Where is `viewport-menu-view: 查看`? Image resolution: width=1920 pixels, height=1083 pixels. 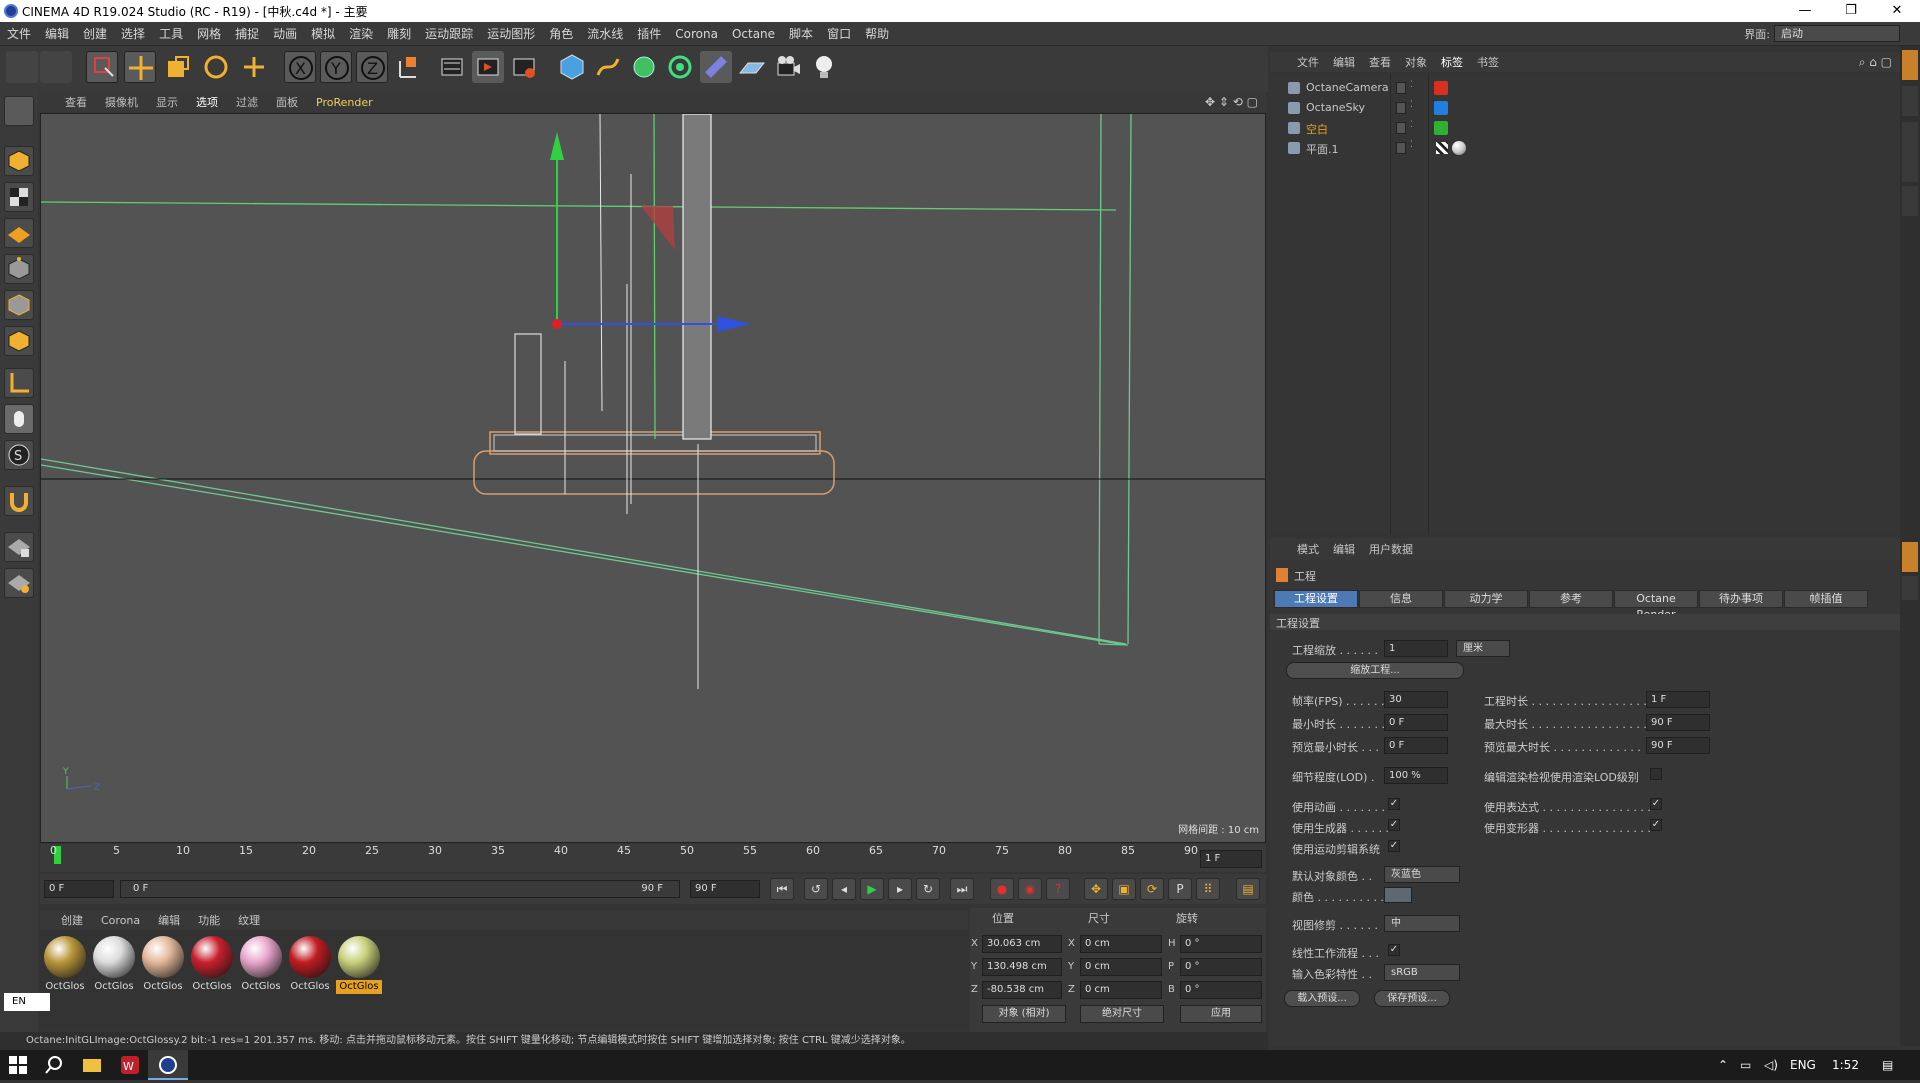
viewport-menu-view: 查看 is located at coordinates (76, 102).